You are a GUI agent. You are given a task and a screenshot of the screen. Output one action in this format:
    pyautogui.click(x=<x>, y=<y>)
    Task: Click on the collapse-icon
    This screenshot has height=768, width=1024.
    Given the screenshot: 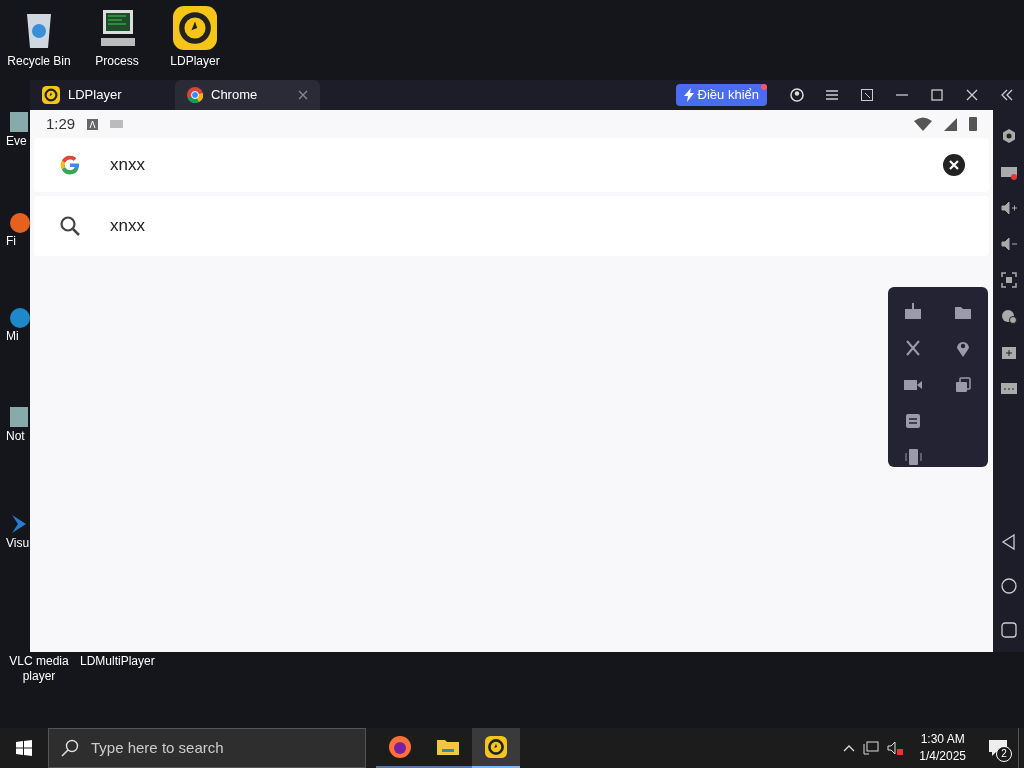 What is the action you would take?
    pyautogui.click(x=1006, y=95)
    